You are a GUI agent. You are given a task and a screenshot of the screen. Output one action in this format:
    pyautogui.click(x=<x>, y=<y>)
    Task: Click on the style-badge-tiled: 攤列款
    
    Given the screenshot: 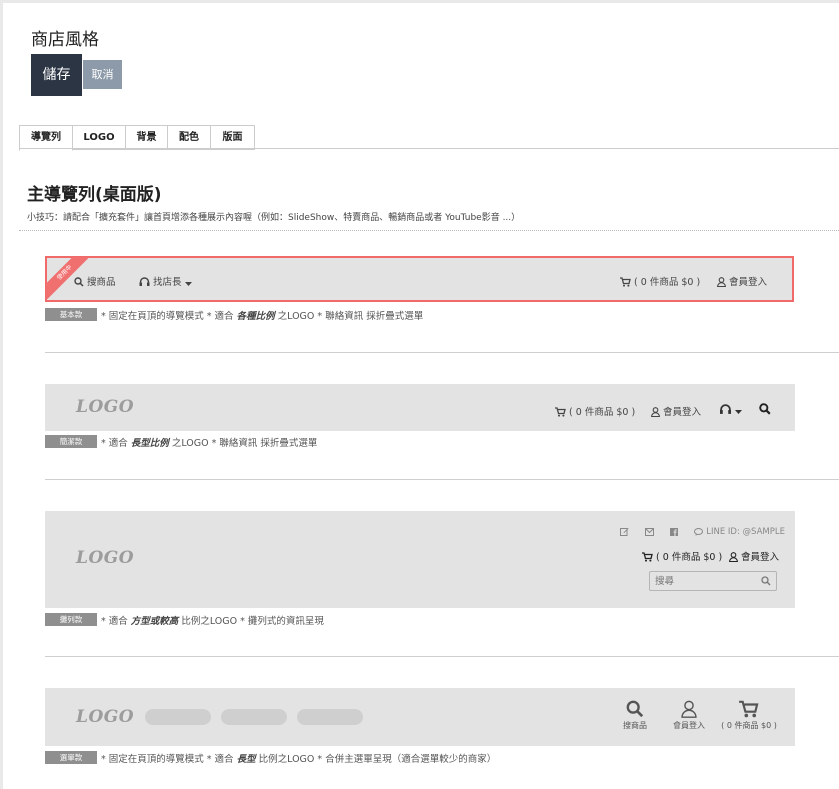 What is the action you would take?
    pyautogui.click(x=71, y=619)
    